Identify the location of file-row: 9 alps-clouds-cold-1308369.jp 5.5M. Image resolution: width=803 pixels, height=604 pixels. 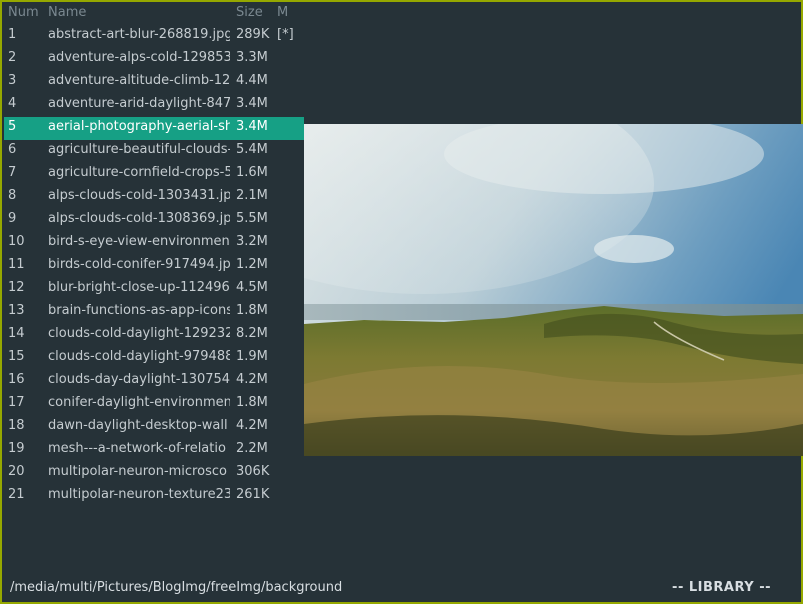
(154, 220).